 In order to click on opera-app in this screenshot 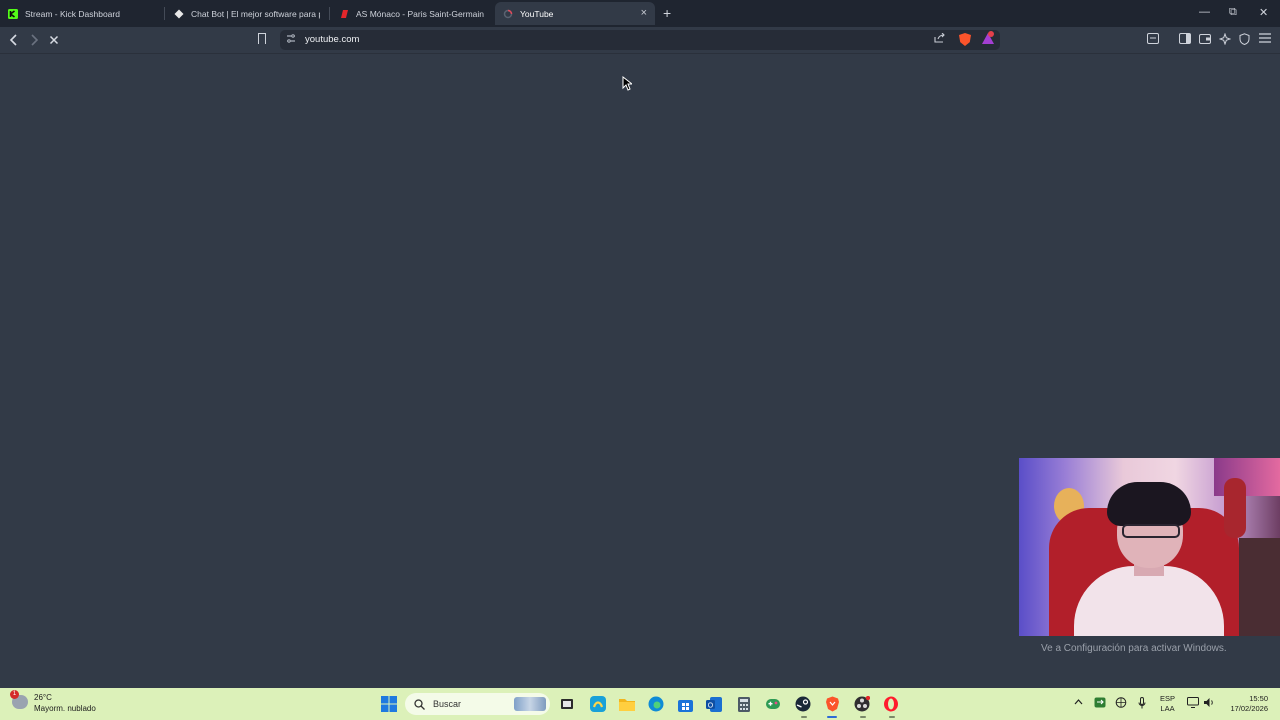, I will do `click(891, 704)`.